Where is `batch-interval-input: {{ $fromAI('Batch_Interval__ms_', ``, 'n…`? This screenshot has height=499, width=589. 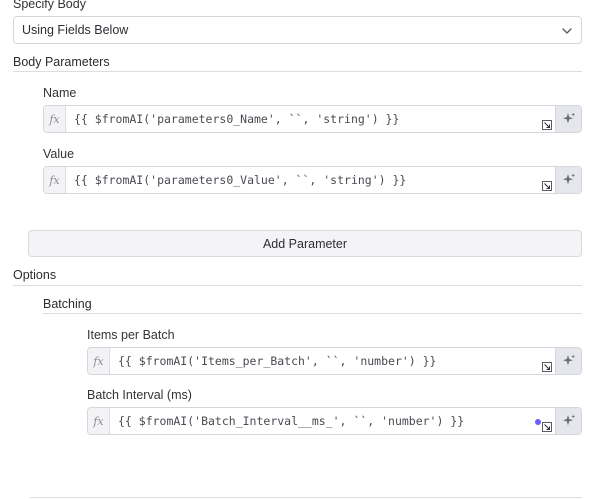
batch-interval-input: {{ $fromAI('Batch_Interval__ms_', ``, 'n… is located at coordinates (332, 421).